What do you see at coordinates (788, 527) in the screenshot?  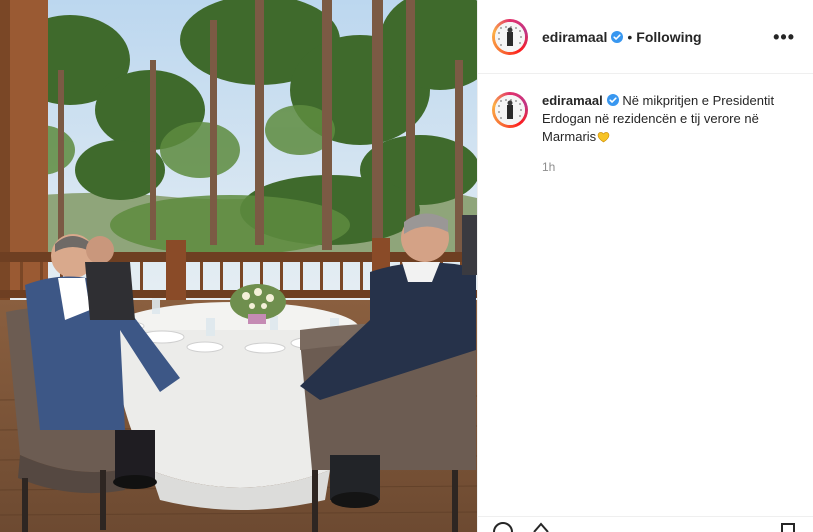 I see `bookmark-icon` at bounding box center [788, 527].